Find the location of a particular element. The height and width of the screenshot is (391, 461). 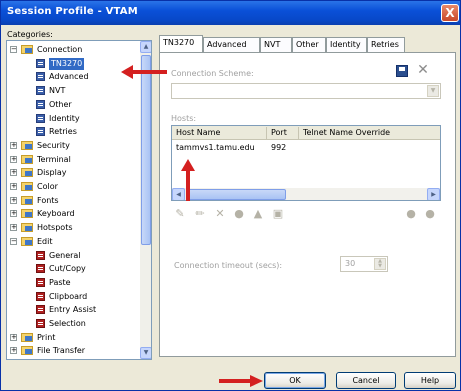

tree-item-identity: Identity is located at coordinates (72, 119).